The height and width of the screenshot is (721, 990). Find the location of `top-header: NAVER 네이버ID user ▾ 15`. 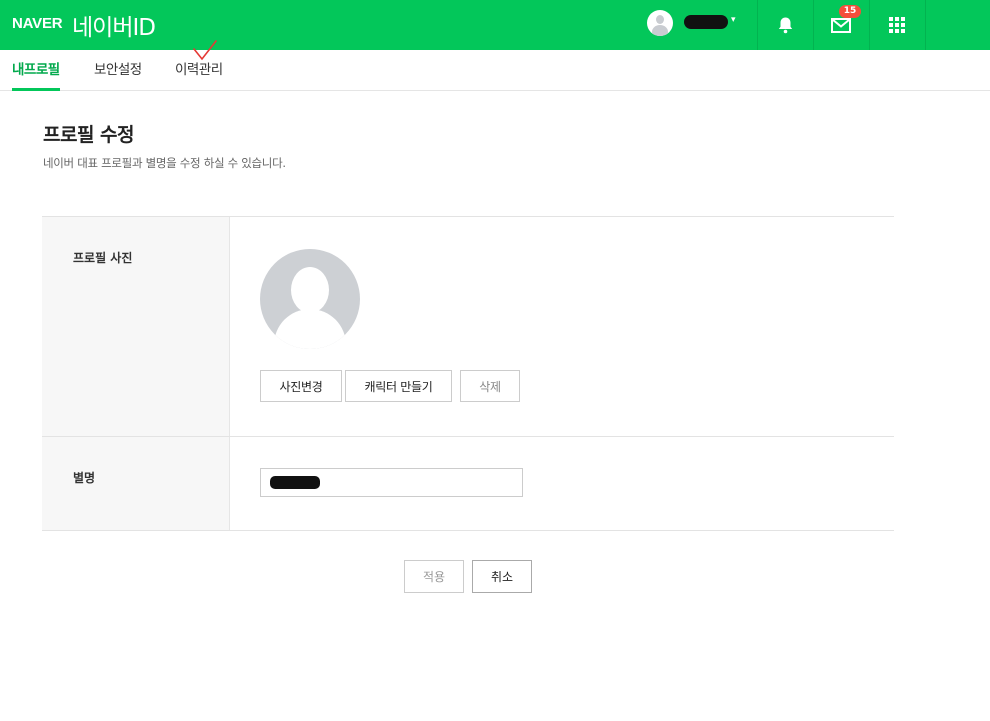

top-header: NAVER 네이버ID user ▾ 15 is located at coordinates (495, 25).